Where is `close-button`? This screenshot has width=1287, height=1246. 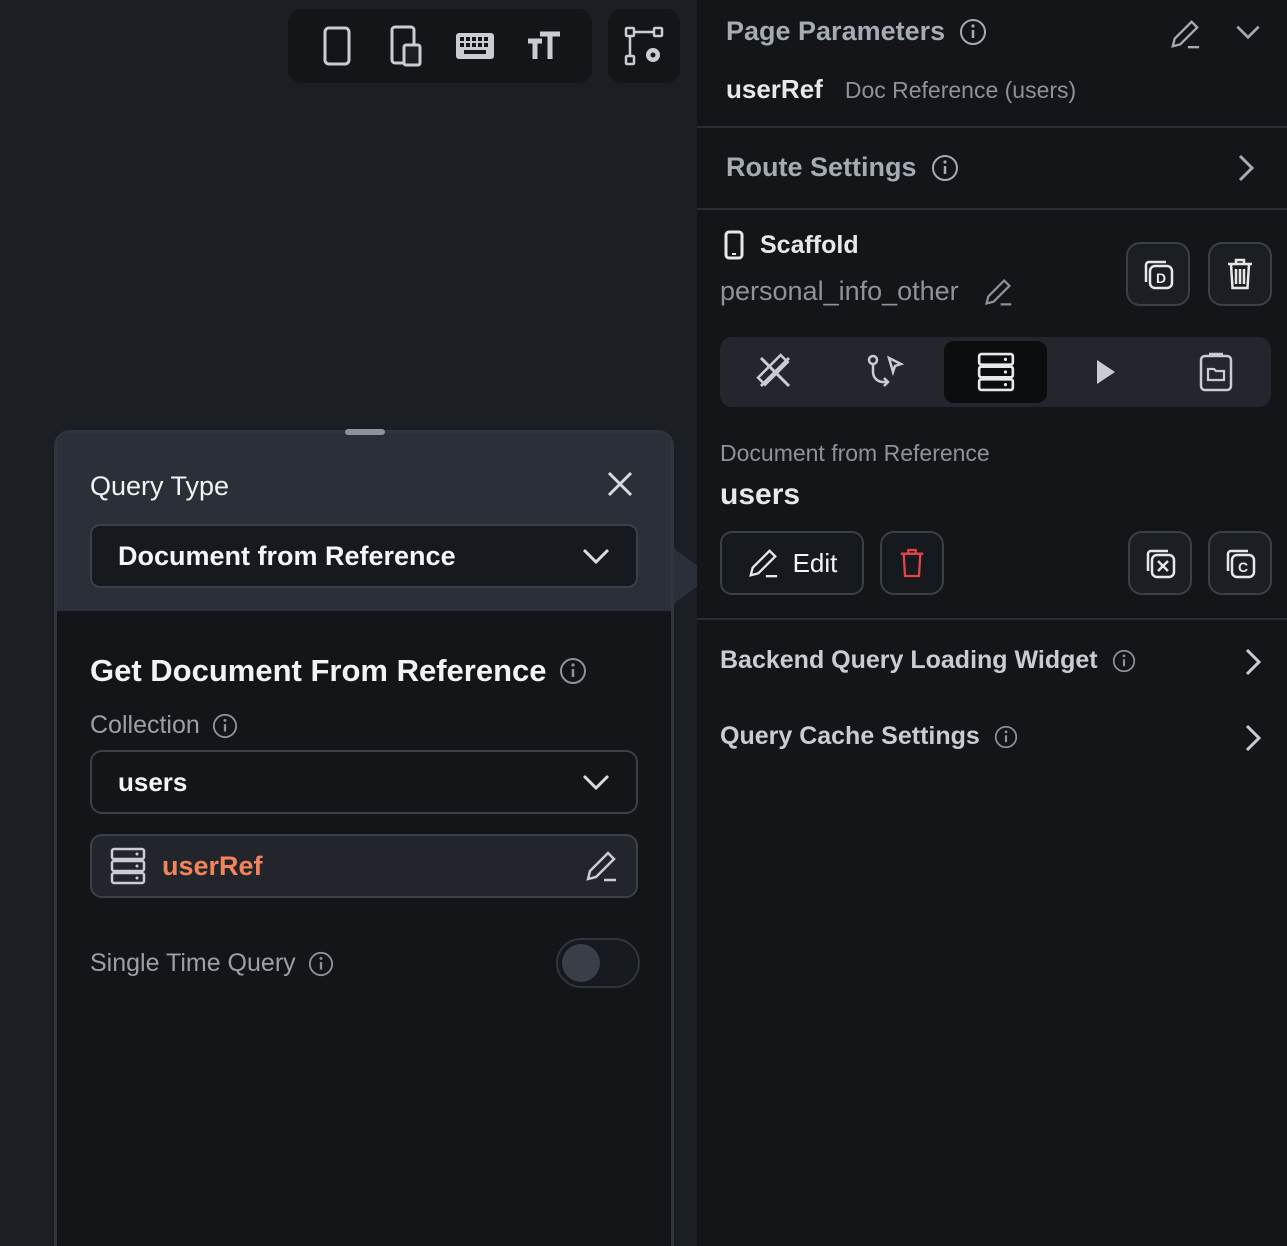
close-button is located at coordinates (620, 484).